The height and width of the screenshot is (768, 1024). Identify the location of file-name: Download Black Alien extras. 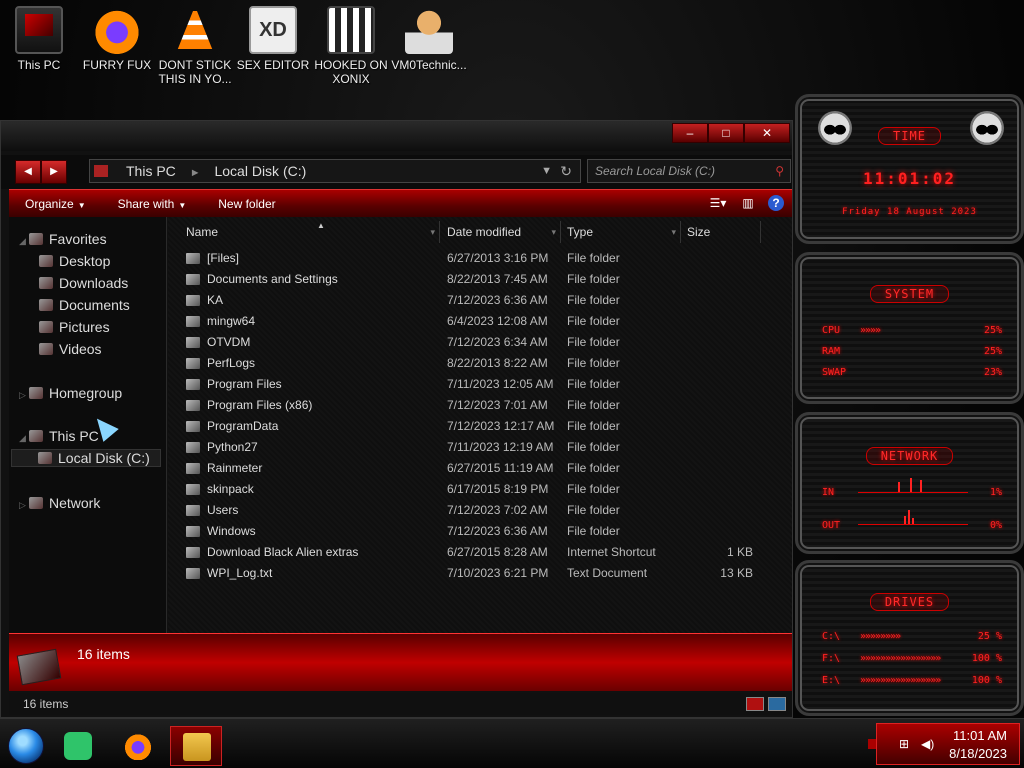
(283, 552).